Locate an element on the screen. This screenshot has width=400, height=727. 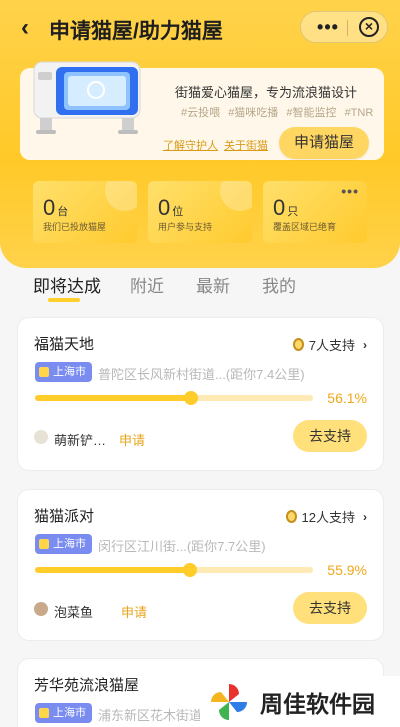
house-name: 芳华苑流浪猫屋 is located at coordinates (87, 685).